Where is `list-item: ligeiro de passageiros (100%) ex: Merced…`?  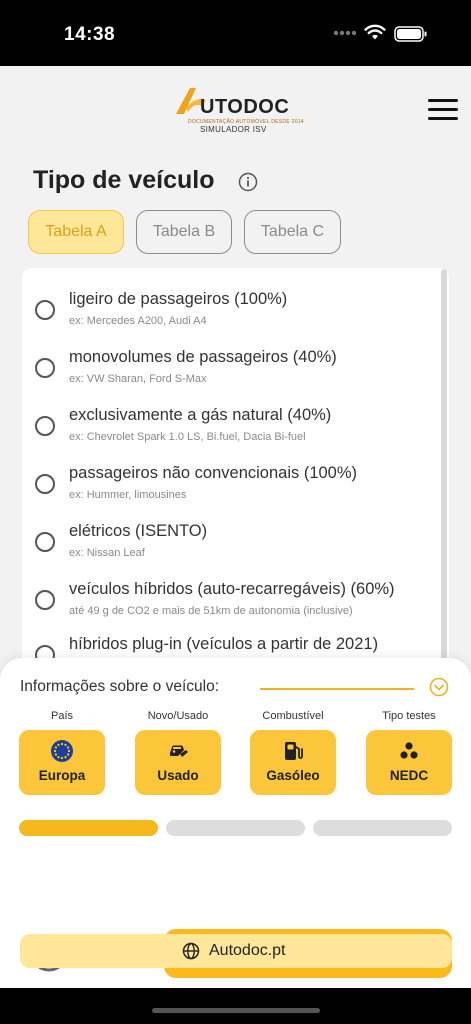 list-item: ligeiro de passageiros (100%) ex: Merced… is located at coordinates (232, 311).